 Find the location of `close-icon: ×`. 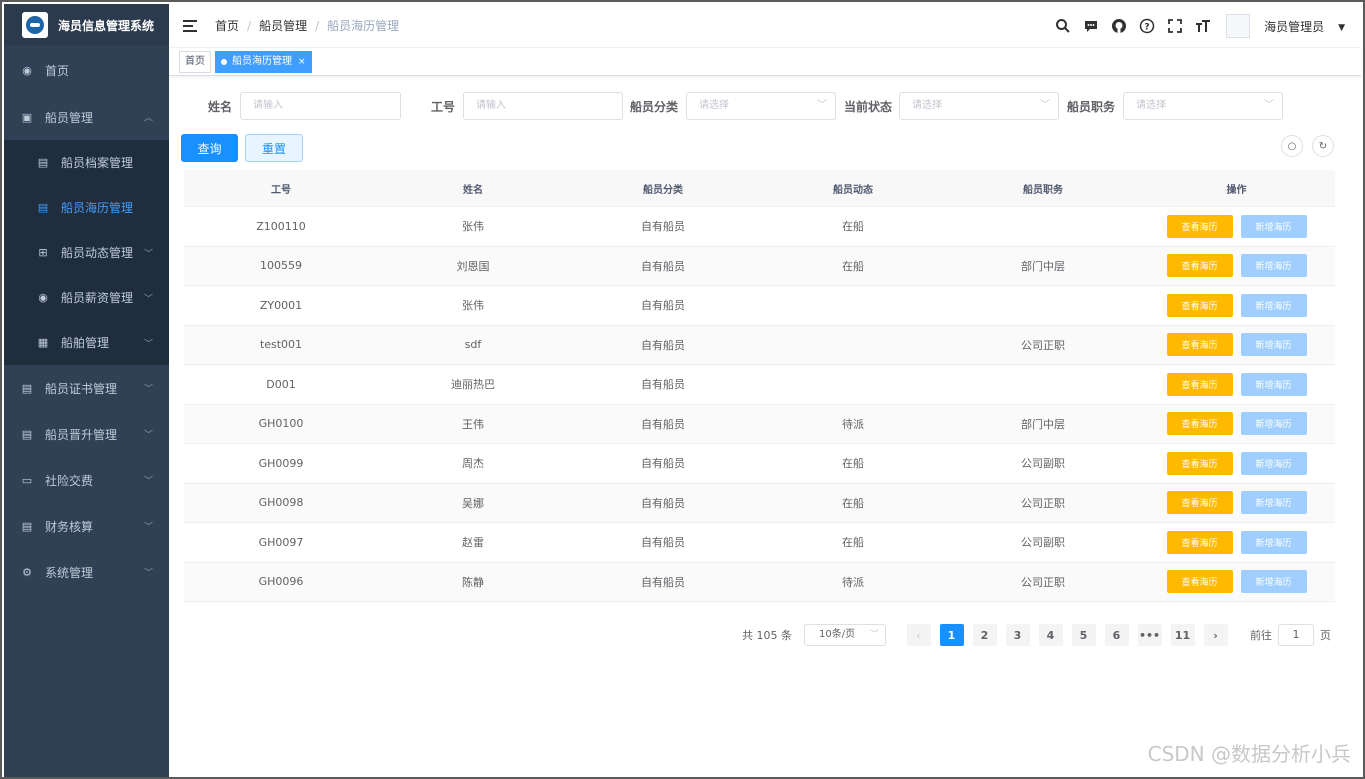

close-icon: × is located at coordinates (302, 62).